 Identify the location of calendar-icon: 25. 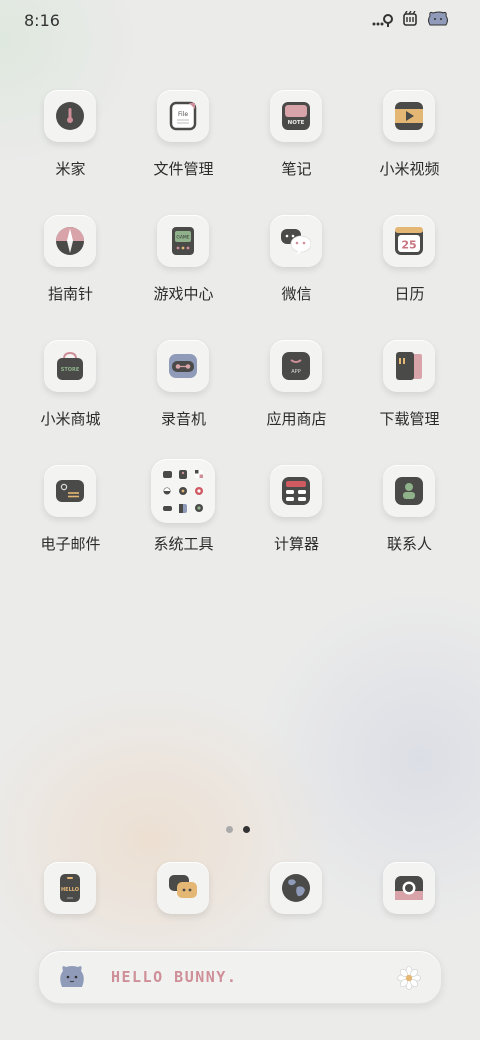
(409, 241).